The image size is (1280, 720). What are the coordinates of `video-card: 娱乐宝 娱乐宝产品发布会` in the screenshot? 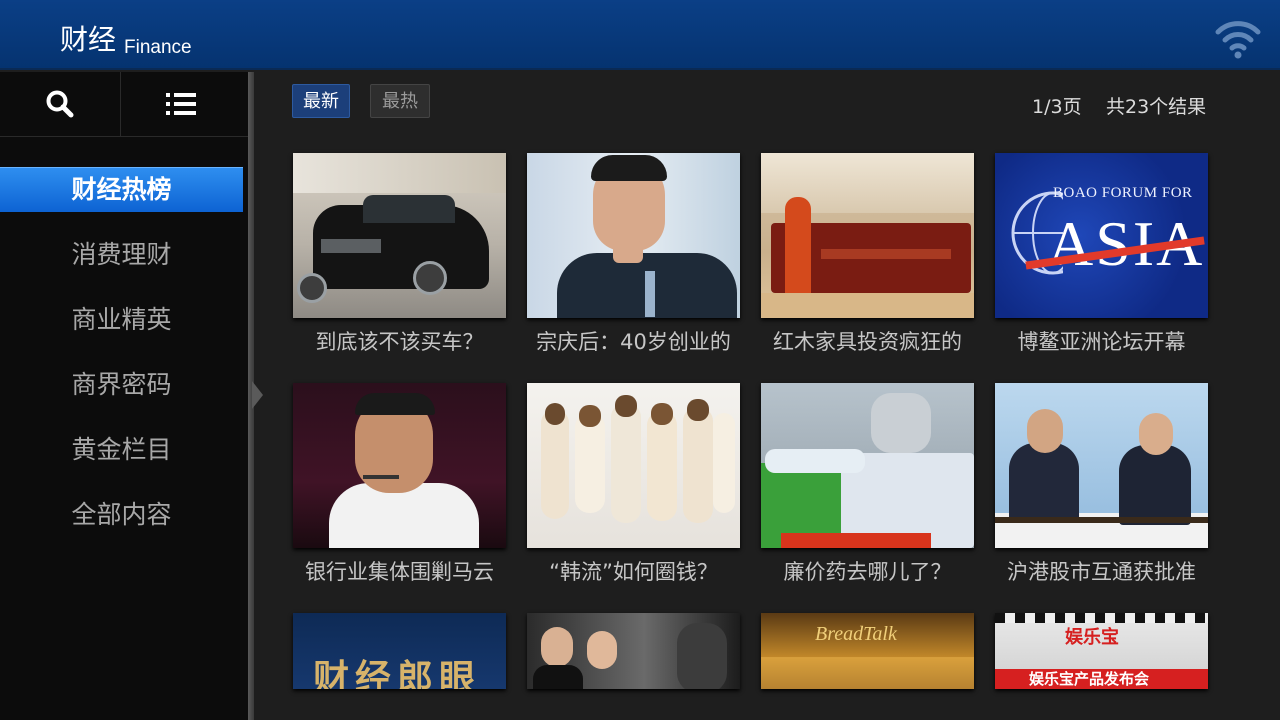 It's located at (1101, 651).